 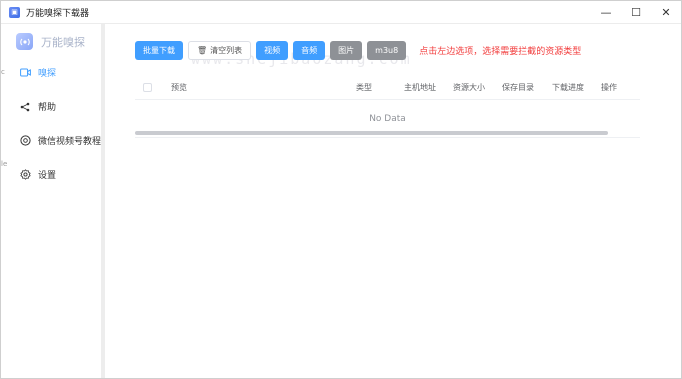 I want to click on brand: 万能嗅探, so click(x=50, y=41).